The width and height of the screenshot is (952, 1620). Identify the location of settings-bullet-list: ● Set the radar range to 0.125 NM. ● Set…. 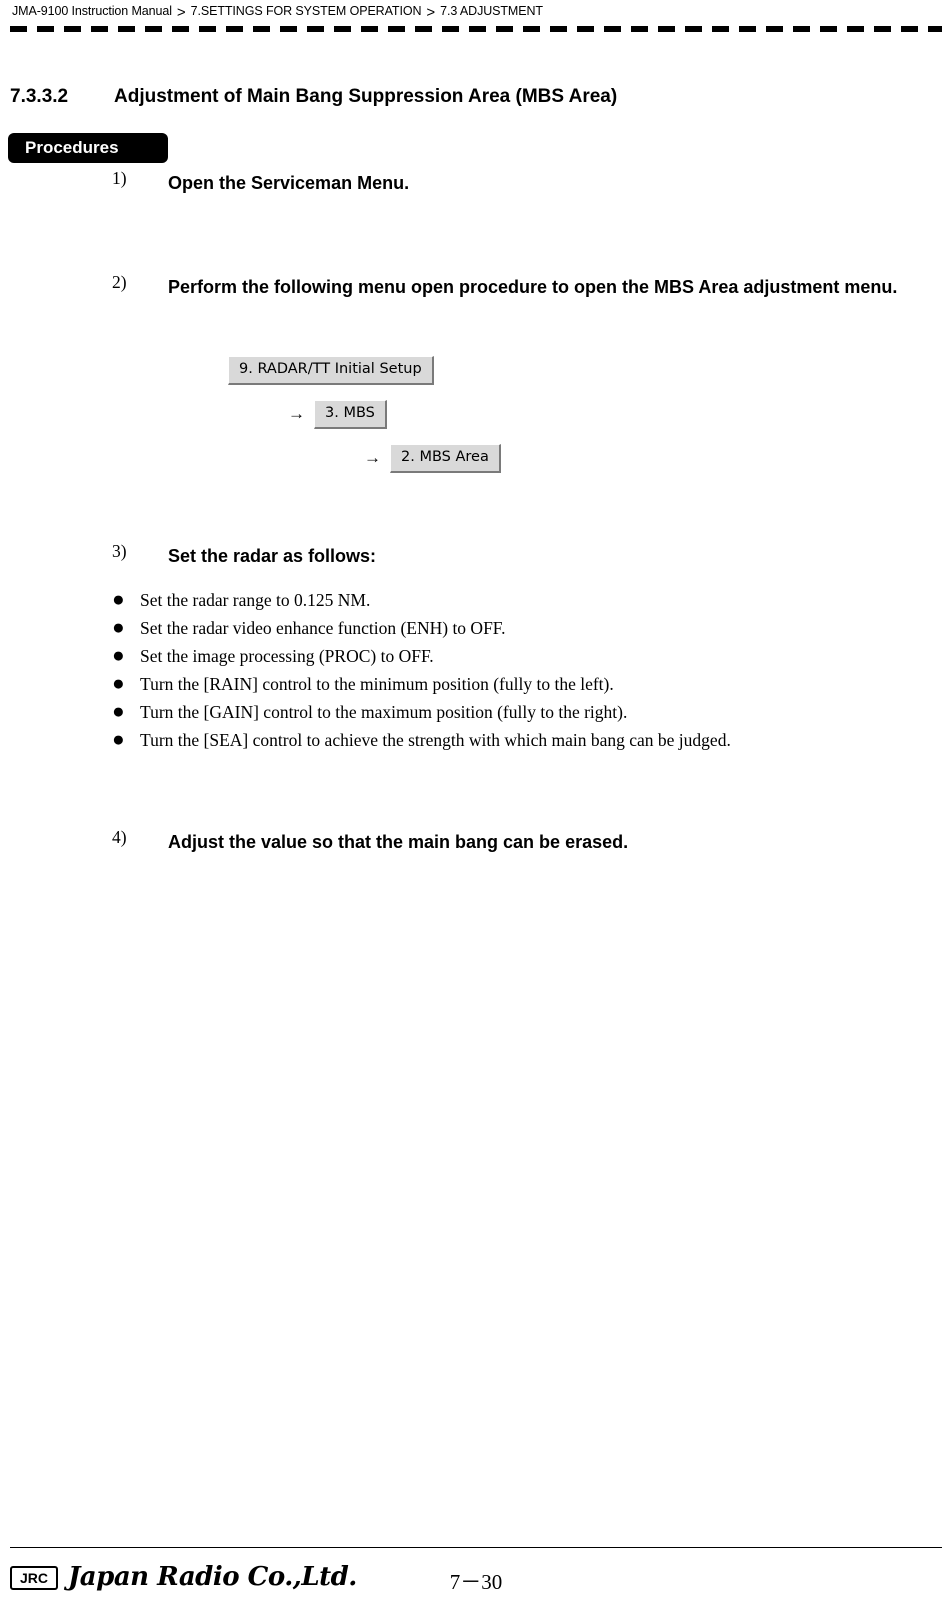
(512, 670).